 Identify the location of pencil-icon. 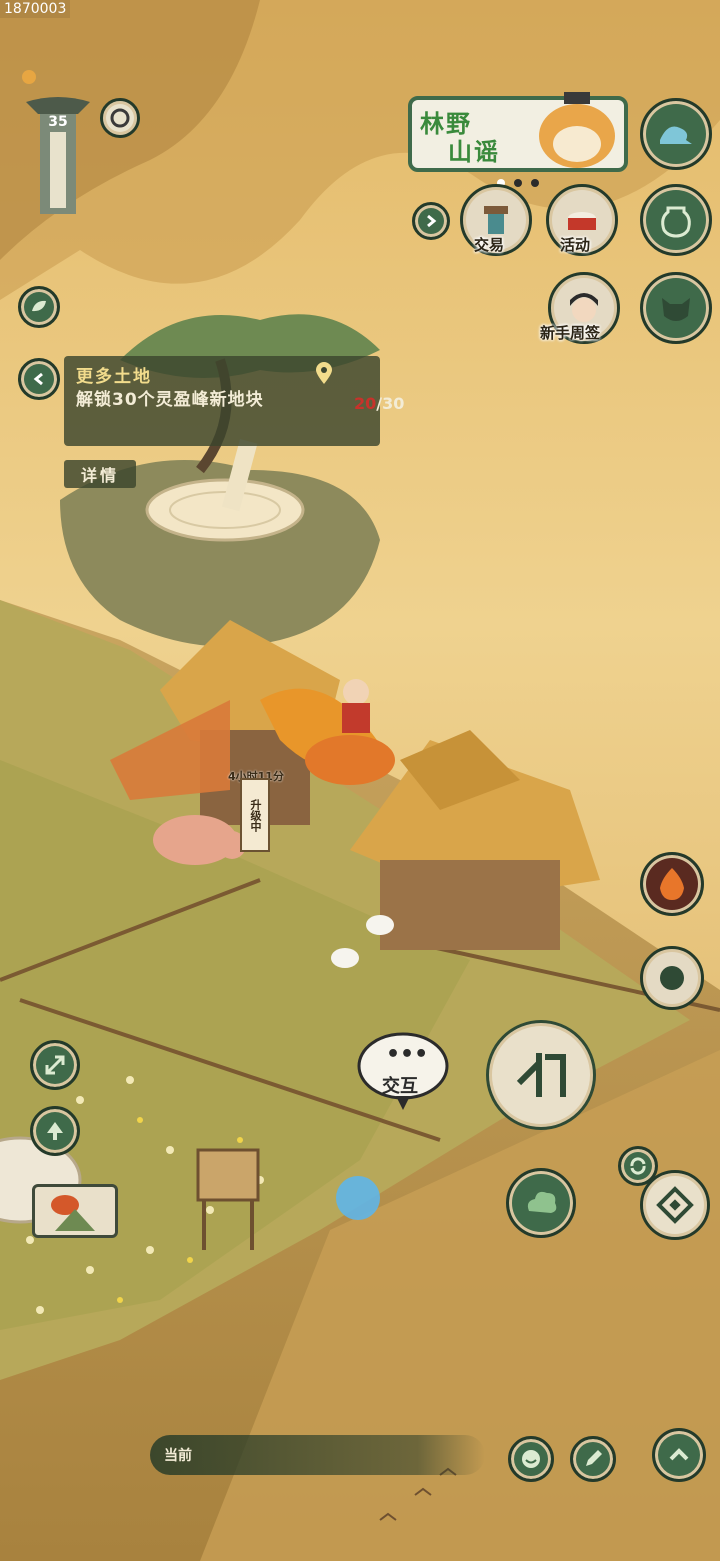
(594, 1458).